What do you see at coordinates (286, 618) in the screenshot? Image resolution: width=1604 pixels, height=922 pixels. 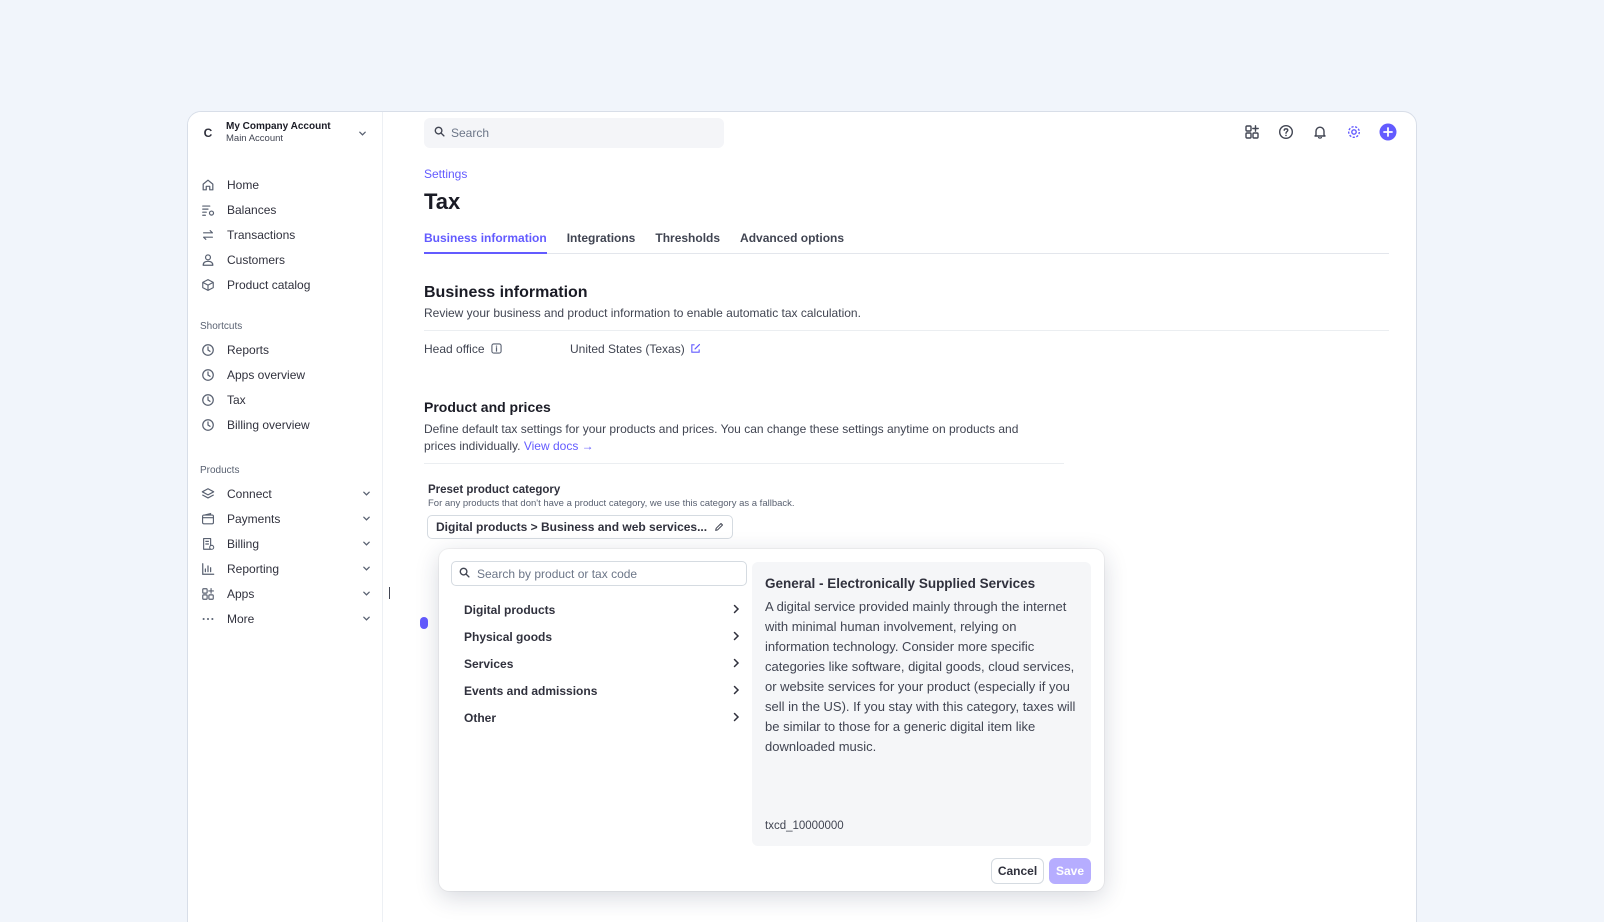 I see `sidebar-item-more: More` at bounding box center [286, 618].